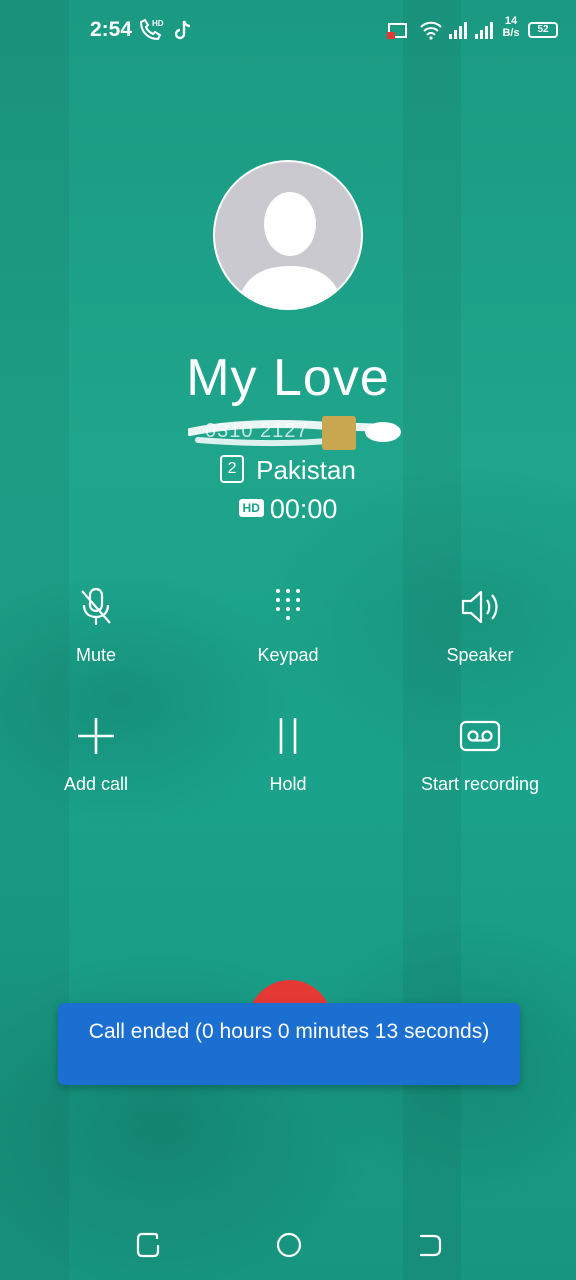 The height and width of the screenshot is (1280, 576). What do you see at coordinates (182, 30) in the screenshot?
I see `tiktok-icon` at bounding box center [182, 30].